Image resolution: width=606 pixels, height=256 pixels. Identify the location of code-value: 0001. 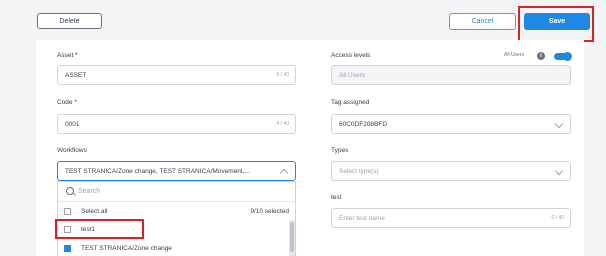
(72, 124).